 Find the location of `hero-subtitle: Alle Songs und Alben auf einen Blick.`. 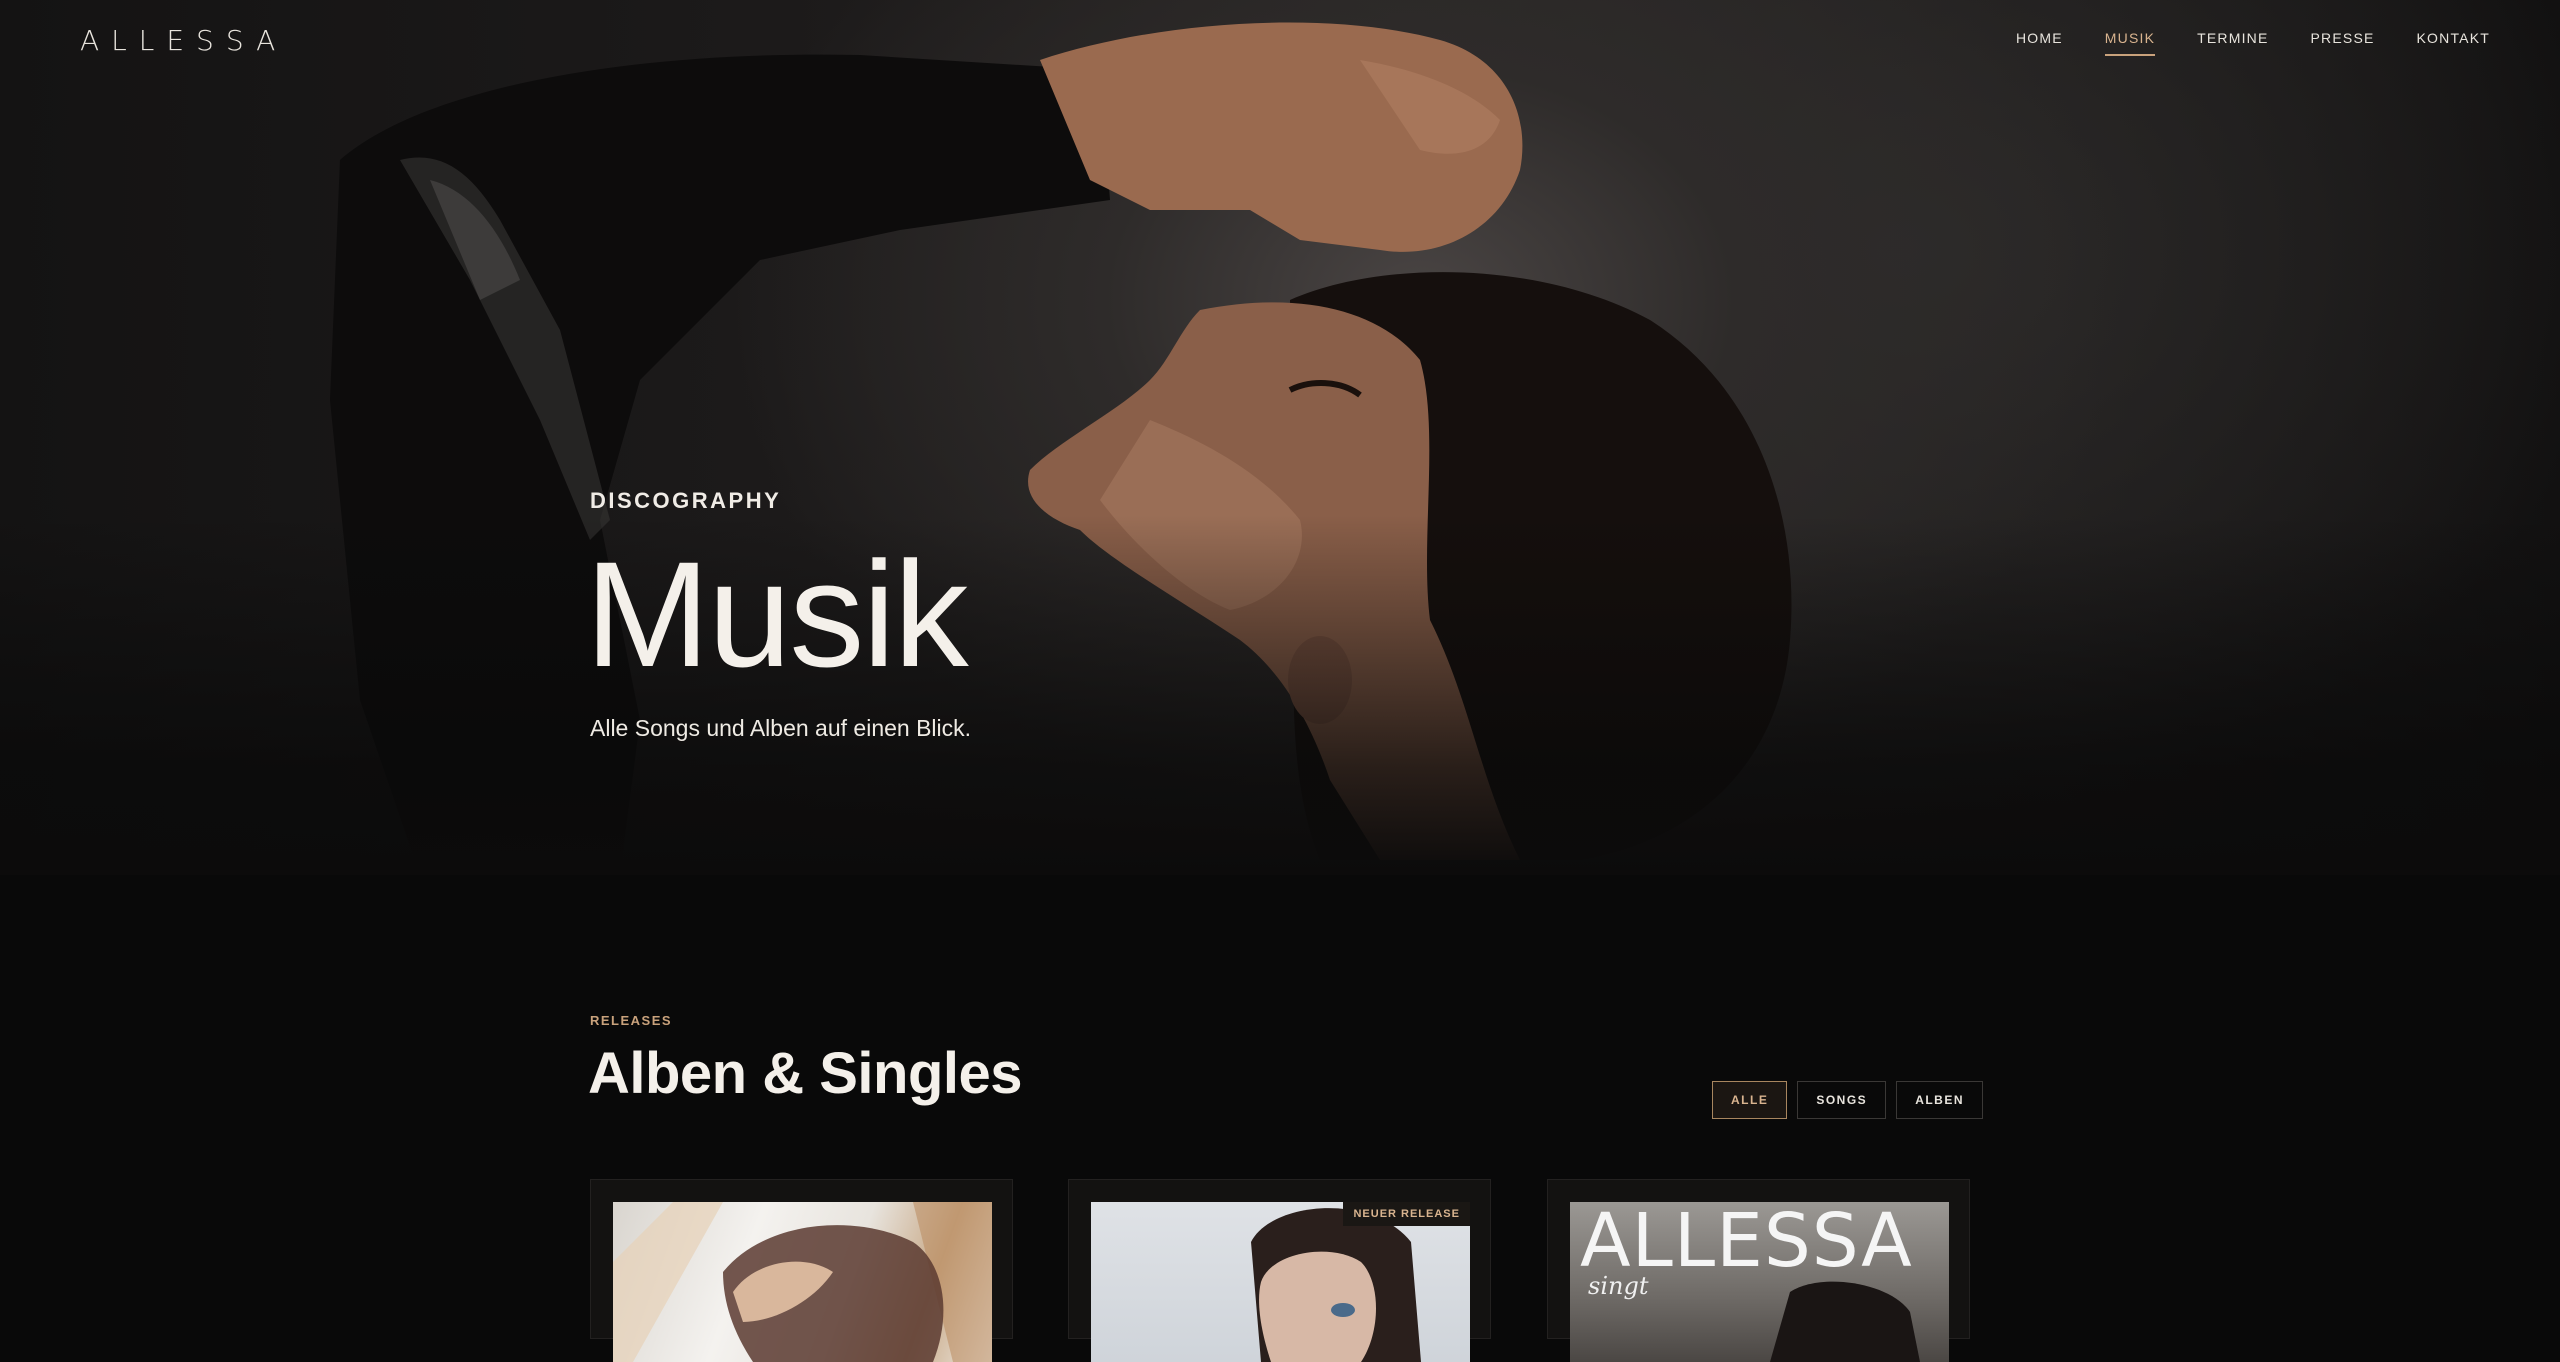

hero-subtitle: Alle Songs und Alben auf einen Blick. is located at coordinates (781, 728).